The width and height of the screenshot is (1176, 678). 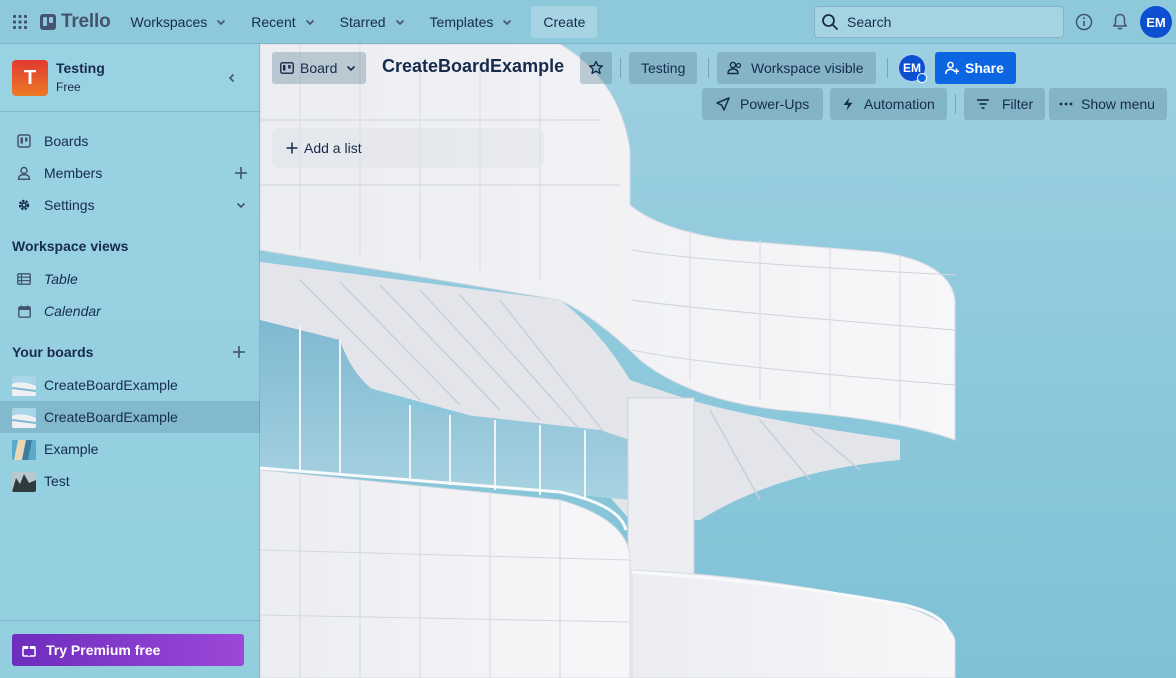 I want to click on sidebar-item-label: Boards, so click(x=66, y=141).